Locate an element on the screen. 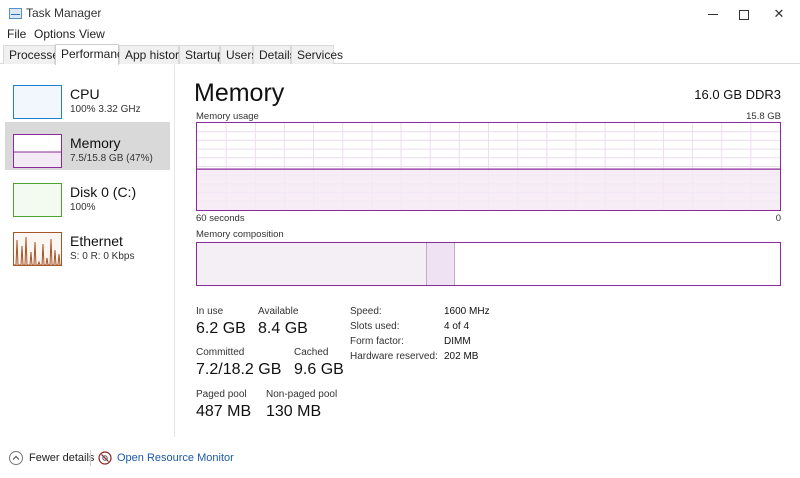 This screenshot has height=478, width=800. in-use-label: In use is located at coordinates (210, 311).